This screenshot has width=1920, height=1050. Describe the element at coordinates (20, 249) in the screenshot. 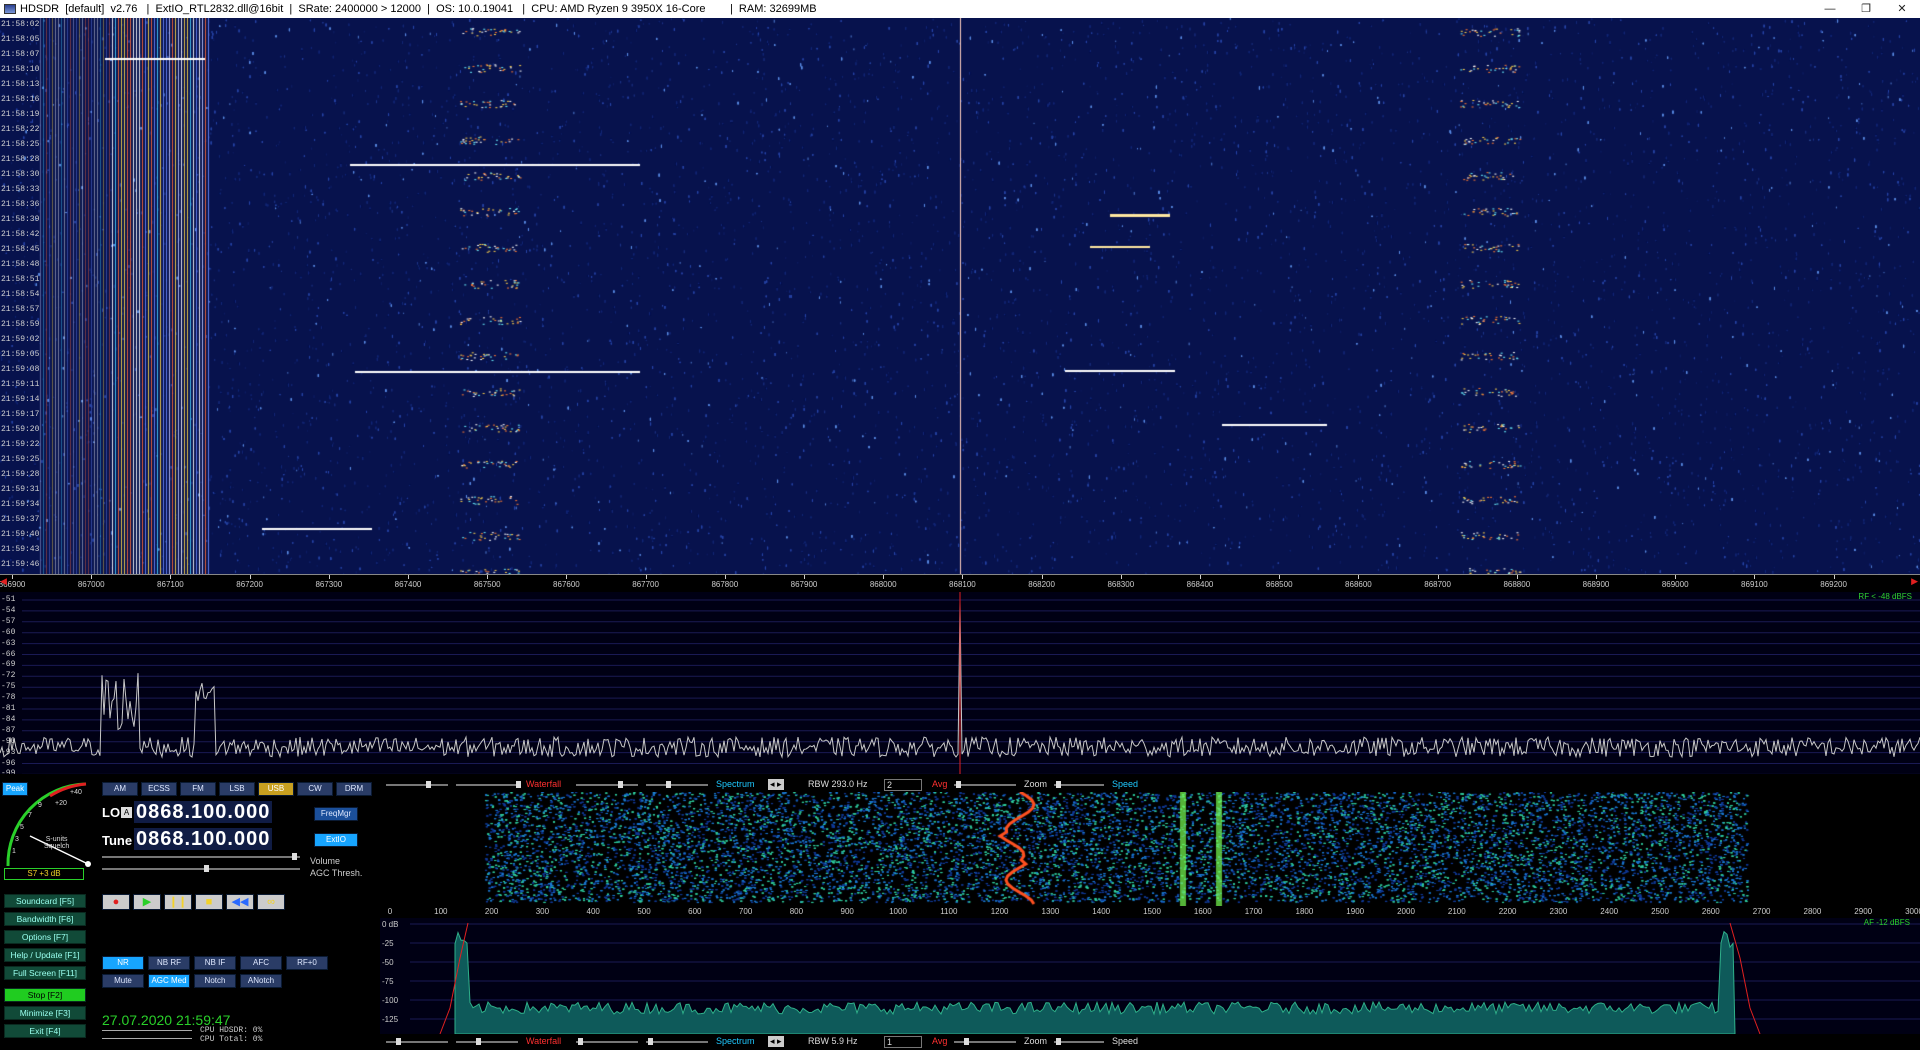

I see `time-label: 21:58:45` at that location.